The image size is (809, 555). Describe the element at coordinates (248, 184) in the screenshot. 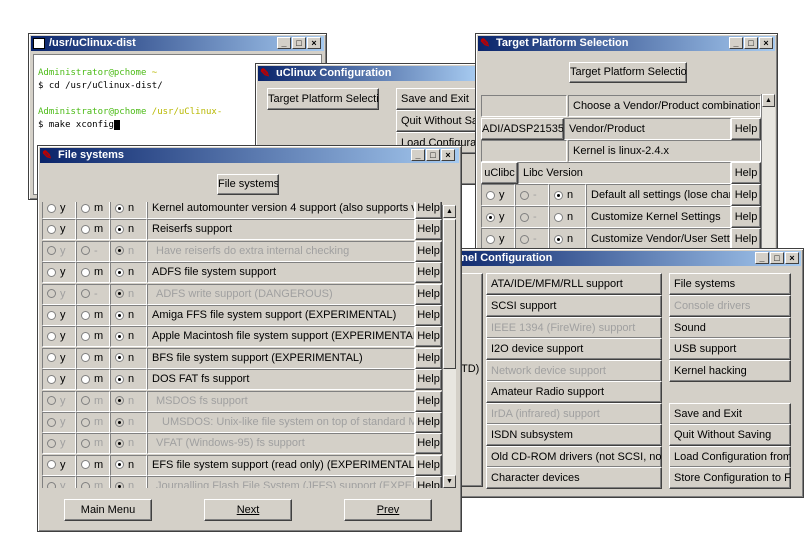

I see `file-systems-header-button: File systems` at that location.